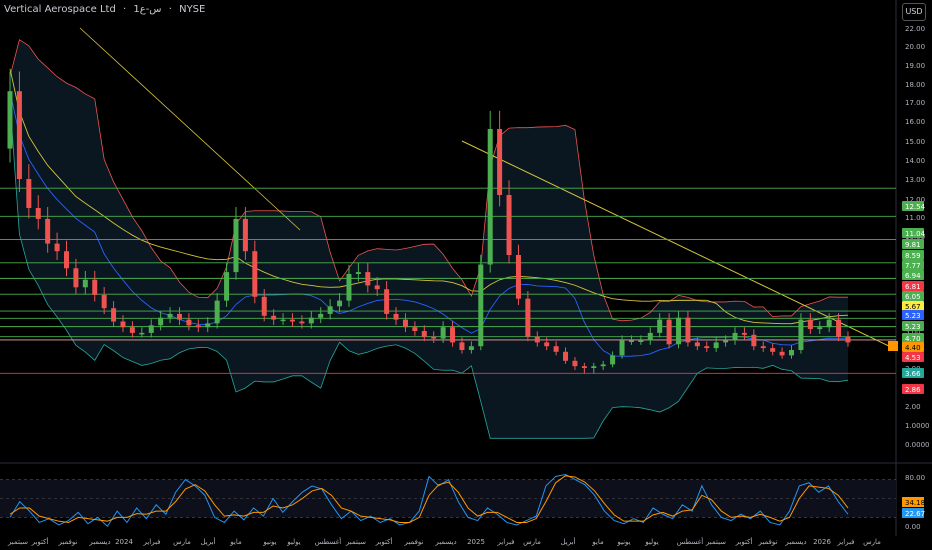 This screenshot has width=932, height=550. Describe the element at coordinates (913, 316) in the screenshot. I see `price-label-text: 5.23` at that location.